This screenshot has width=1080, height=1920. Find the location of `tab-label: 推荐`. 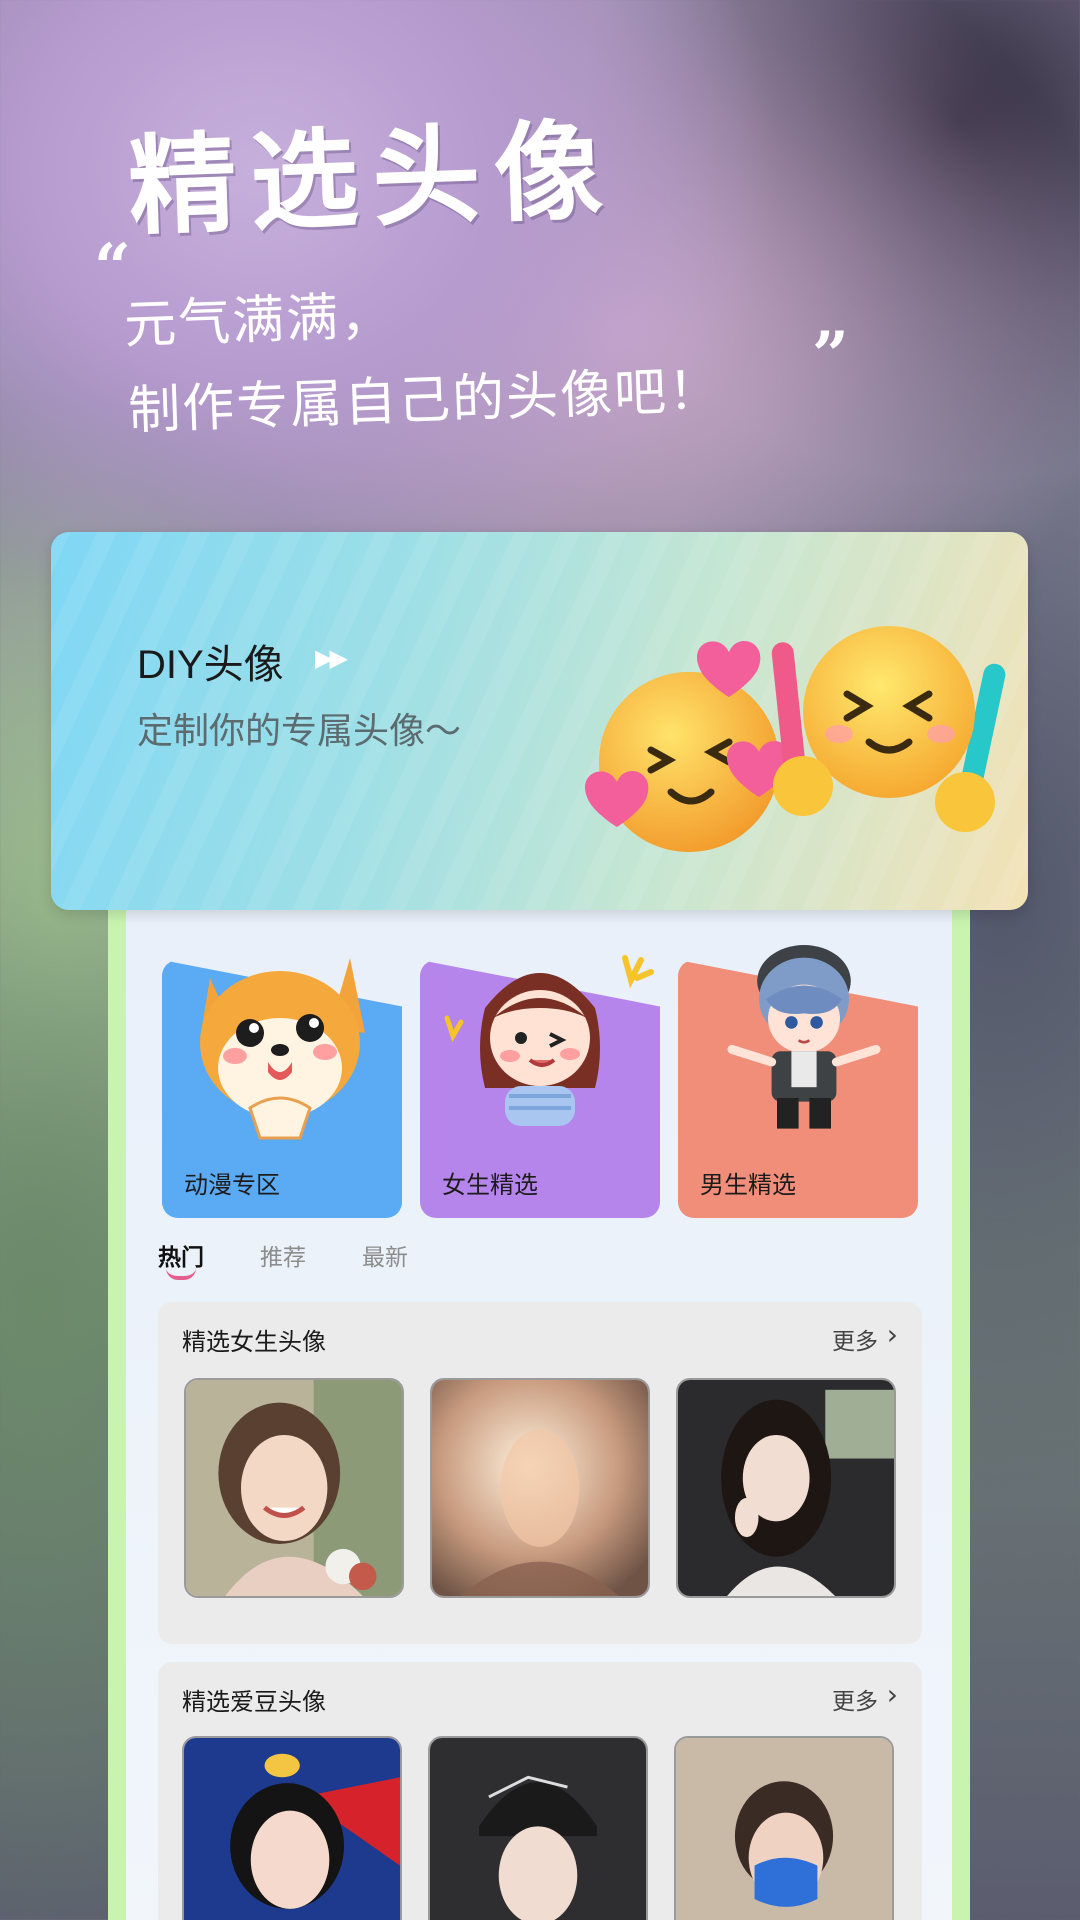

tab-label: 推荐 is located at coordinates (283, 1258).